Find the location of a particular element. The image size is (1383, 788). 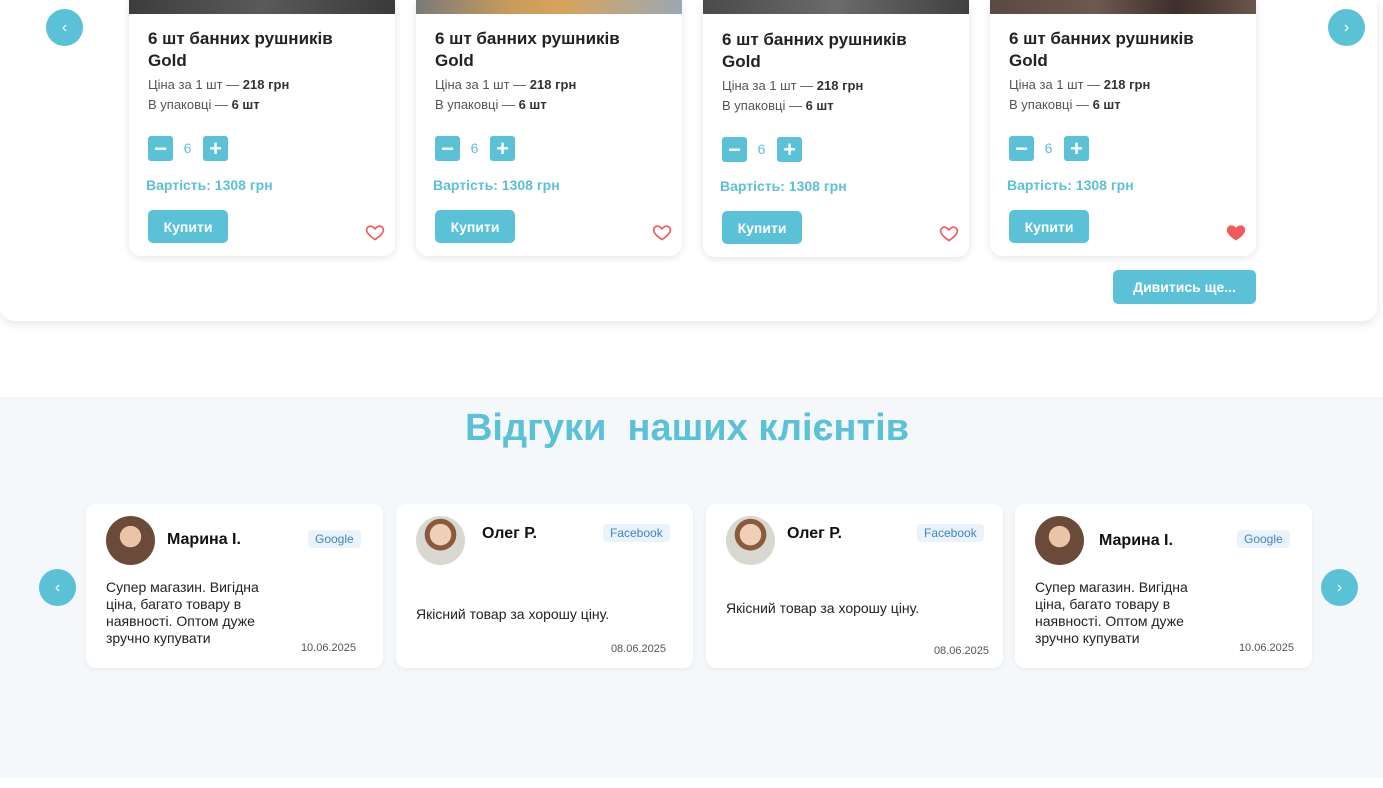

reviews-next-button: › is located at coordinates (1339, 587).